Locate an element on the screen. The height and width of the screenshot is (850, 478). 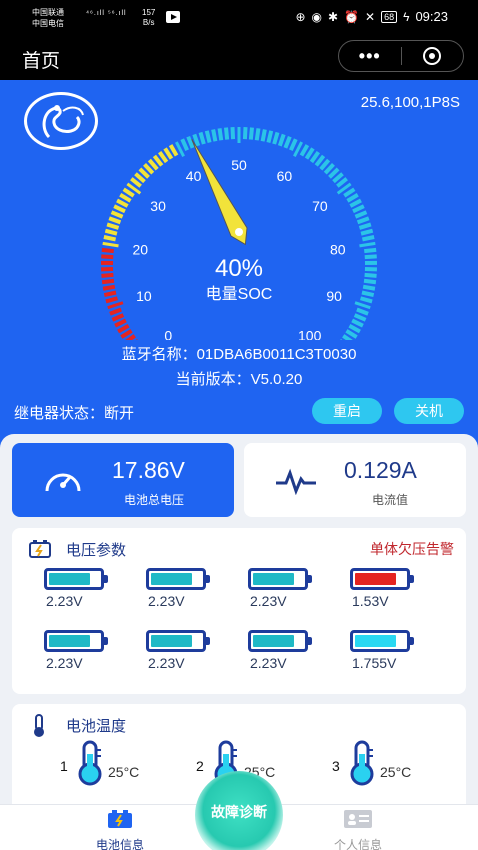
title-bar: 首页 ••• is located at coordinates (239, 58).